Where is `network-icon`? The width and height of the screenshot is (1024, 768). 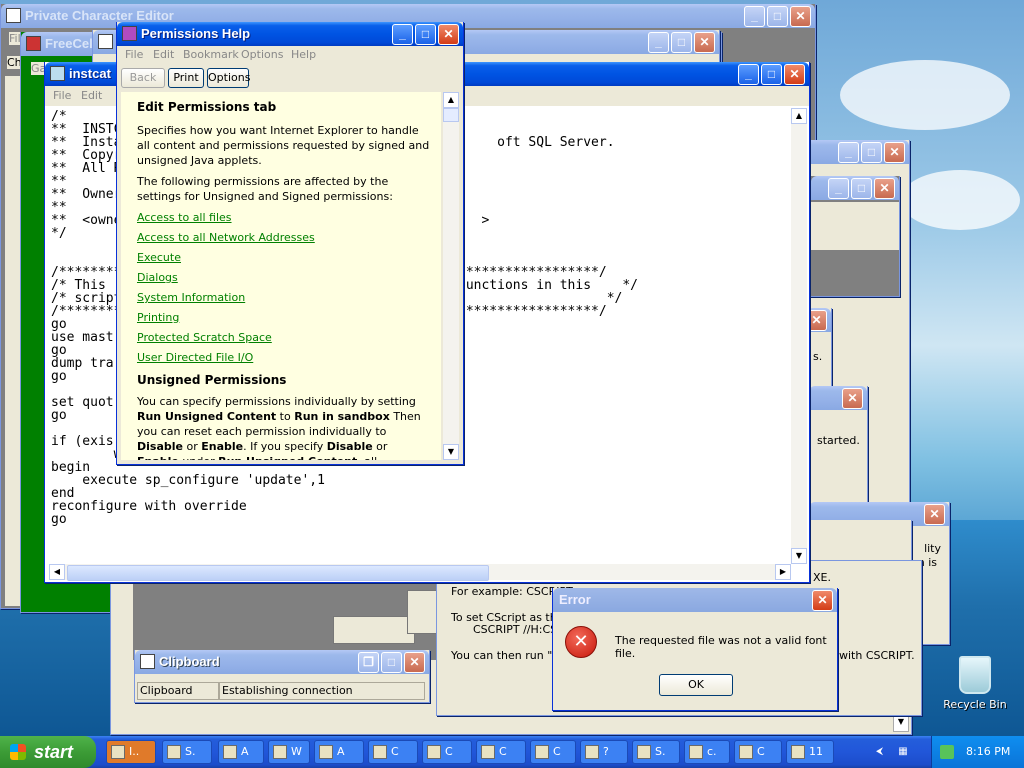 network-icon is located at coordinates (947, 752).